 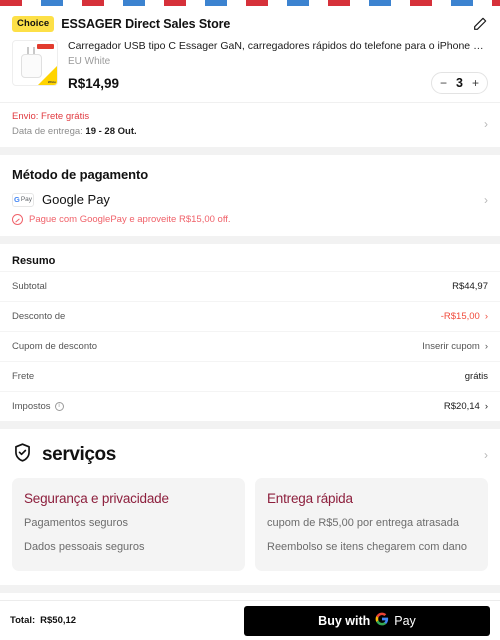 What do you see at coordinates (76, 200) in the screenshot?
I see `payment-method-name: Google Pay` at bounding box center [76, 200].